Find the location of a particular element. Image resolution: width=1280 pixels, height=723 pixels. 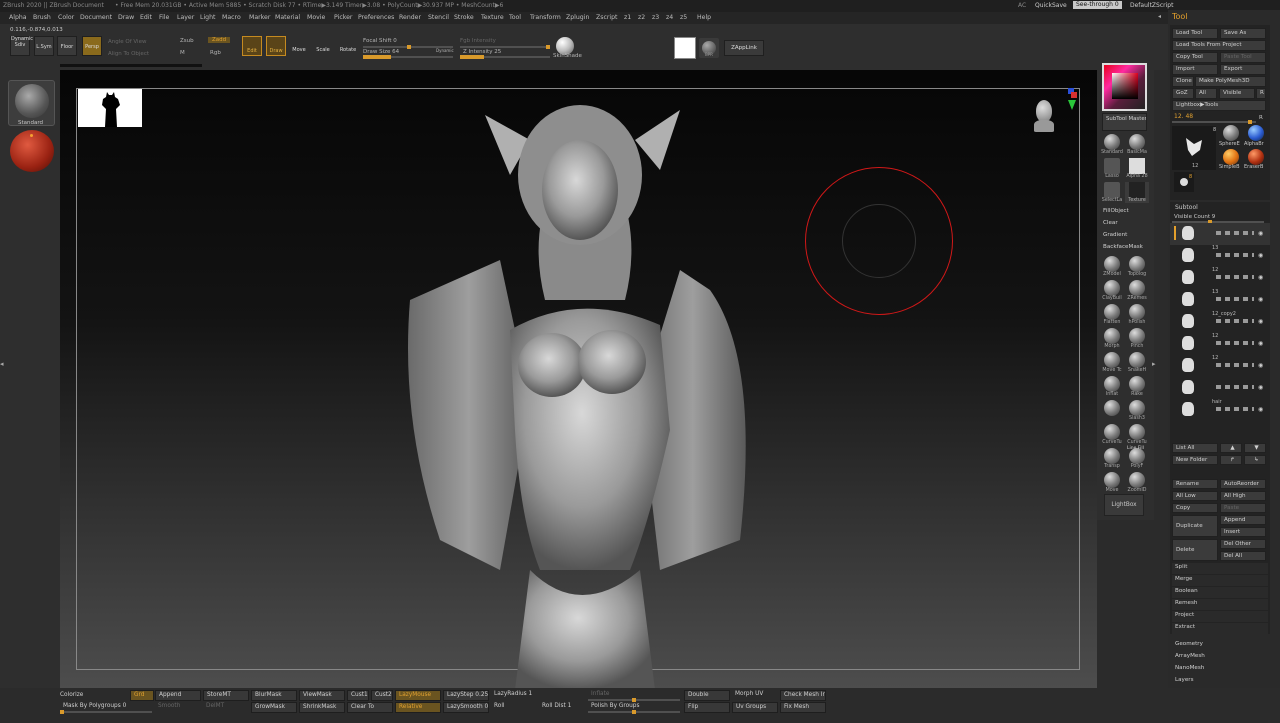

menu-item-edit: Edit is located at coordinates (146, 17).